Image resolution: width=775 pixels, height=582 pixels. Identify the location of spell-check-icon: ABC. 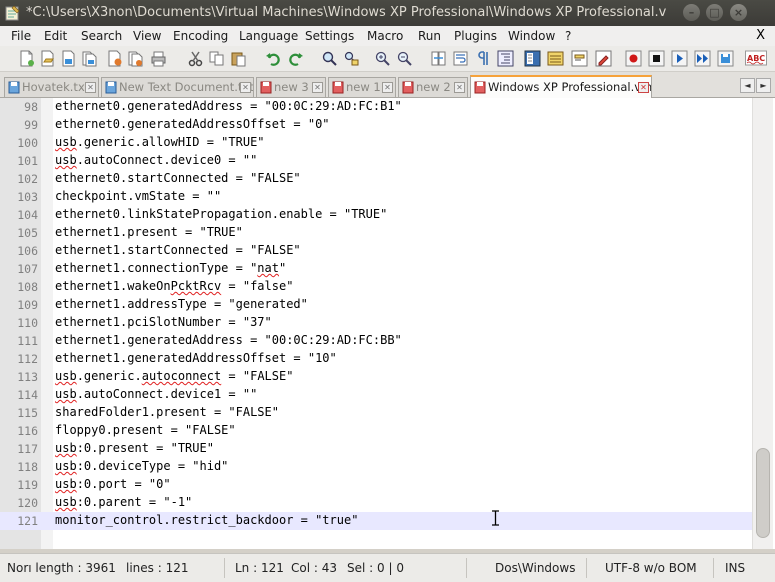
(756, 58).